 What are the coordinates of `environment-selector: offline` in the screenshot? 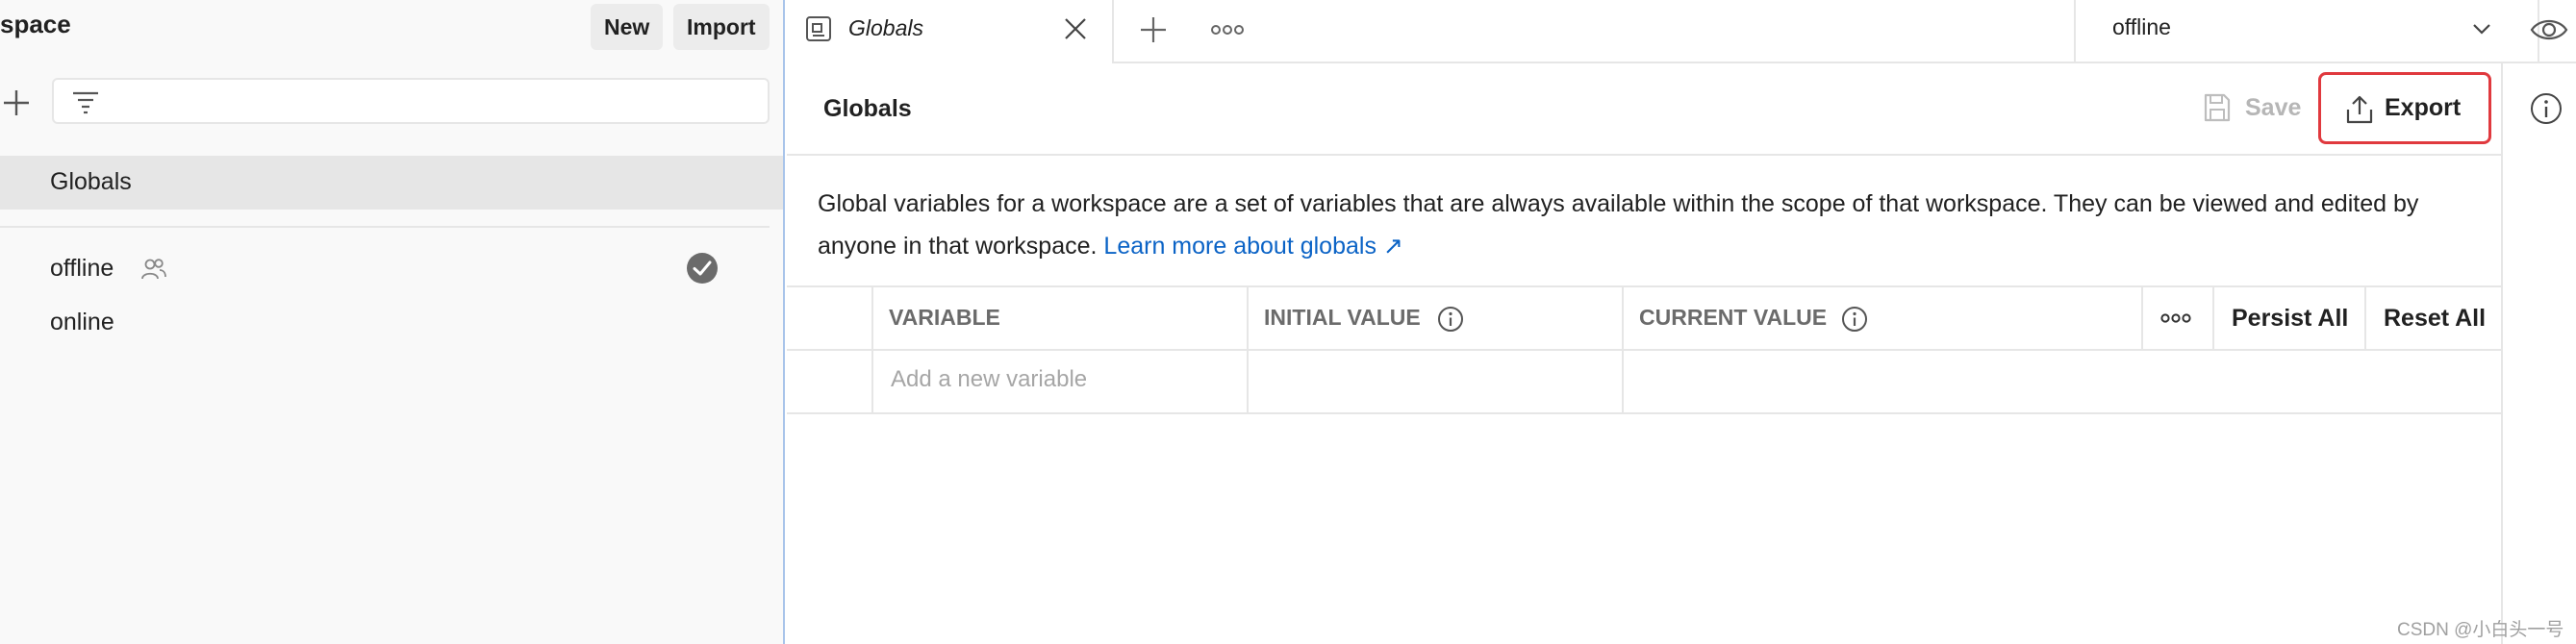 It's located at (2306, 31).